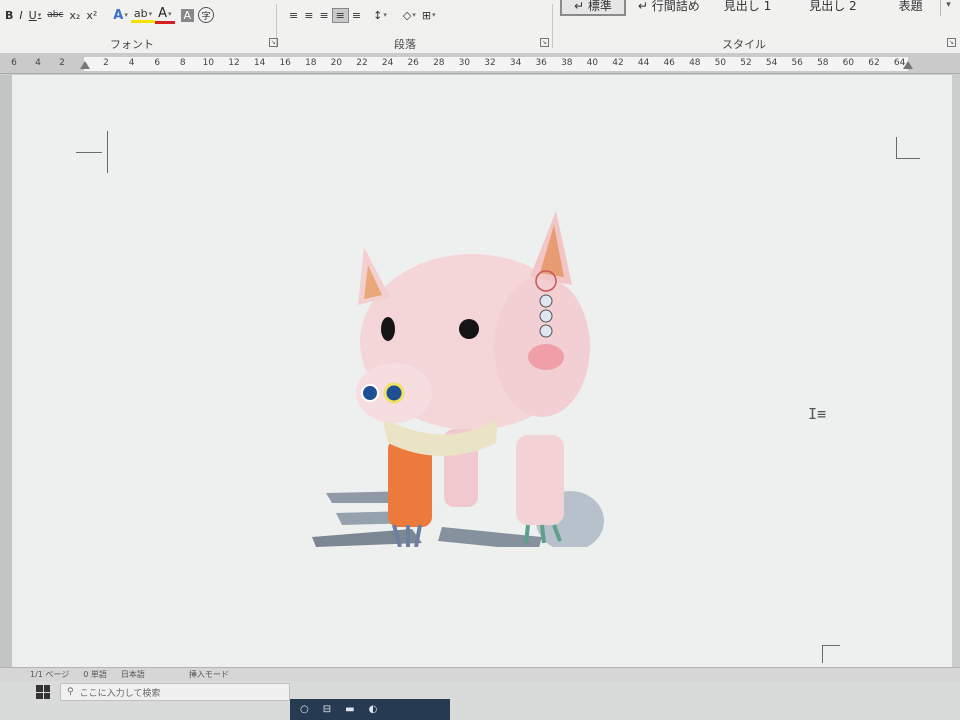 The width and height of the screenshot is (960, 720). I want to click on shading-button: ◇ ▾, so click(409, 15).